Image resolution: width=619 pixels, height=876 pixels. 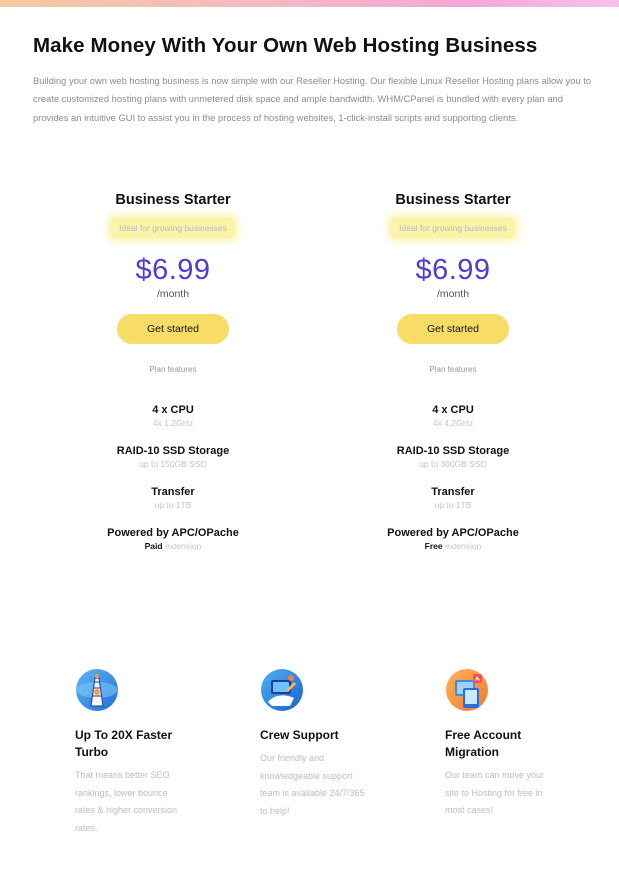 I want to click on feature-storage: RAID-10 SSD Storage up to 150GB SSD, so click(x=173, y=457).